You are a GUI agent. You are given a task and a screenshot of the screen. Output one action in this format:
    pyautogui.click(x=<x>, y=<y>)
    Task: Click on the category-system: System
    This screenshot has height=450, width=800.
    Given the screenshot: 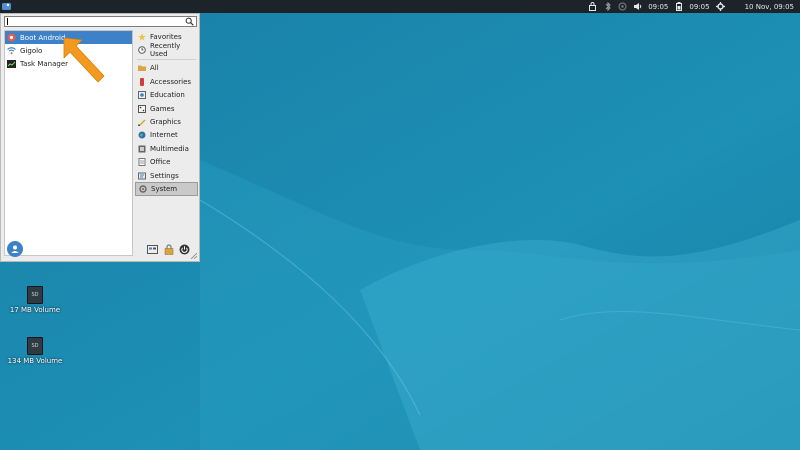 What is the action you would take?
    pyautogui.click(x=166, y=189)
    